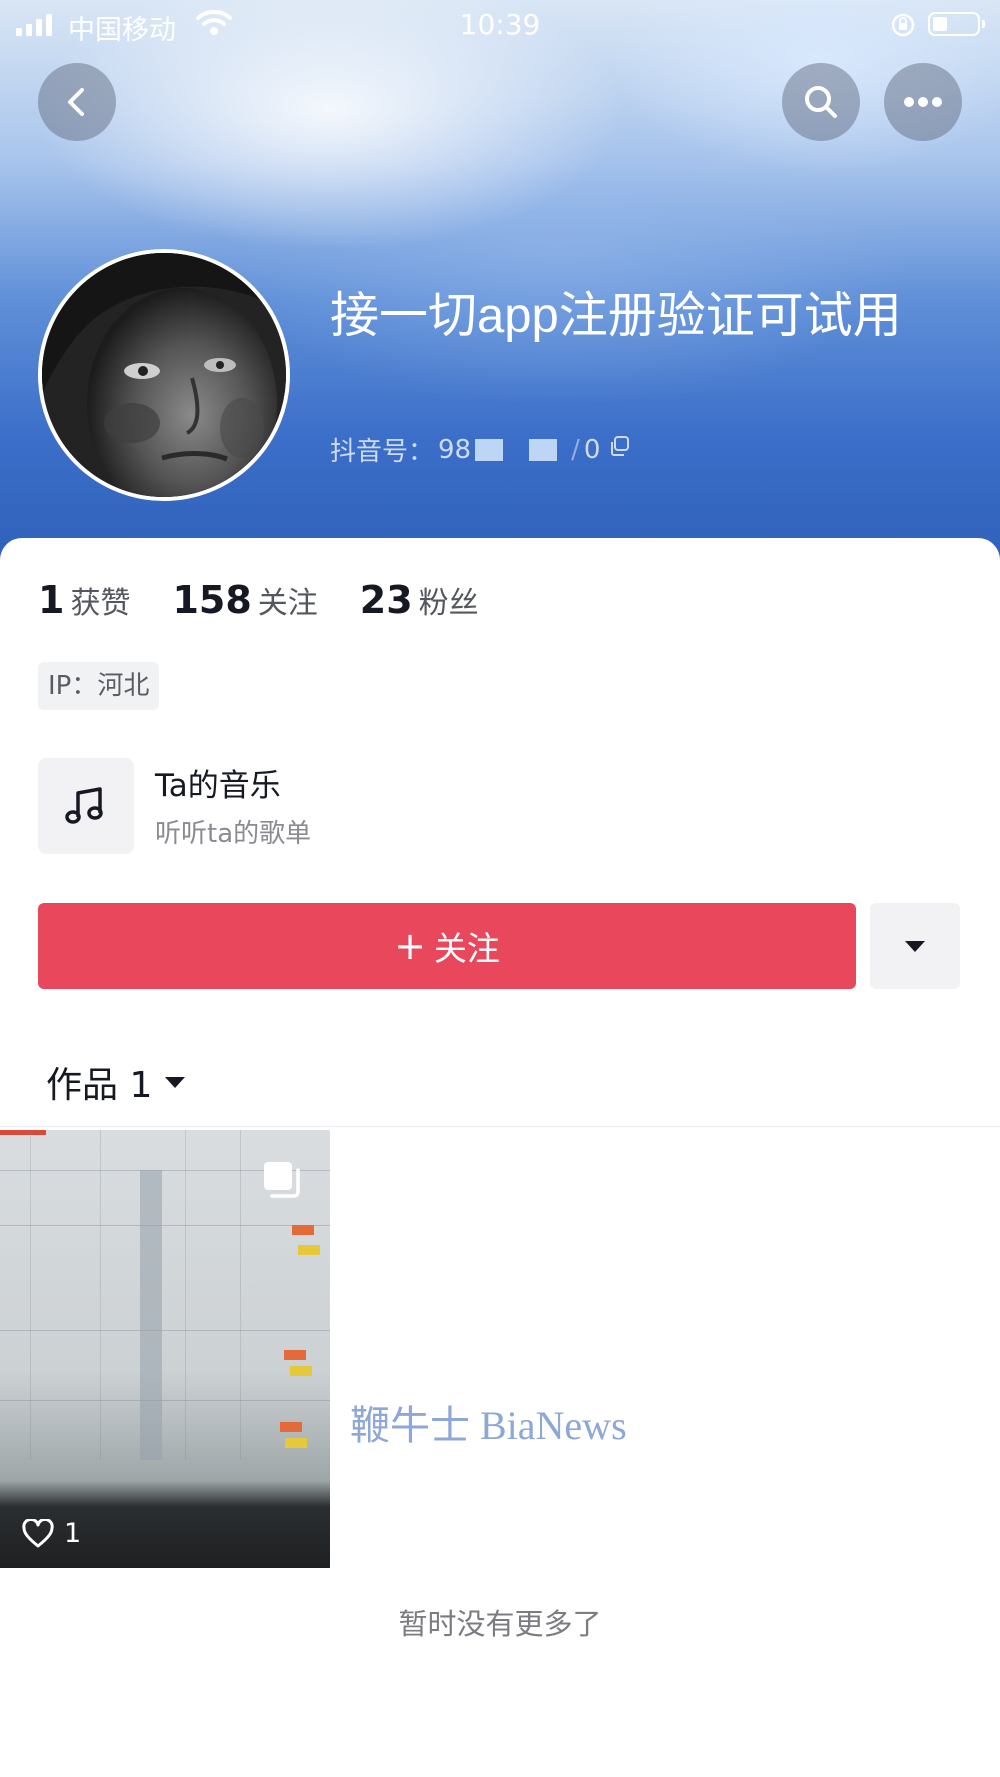 The width and height of the screenshot is (1000, 1777). I want to click on stat-label: 粉丝, so click(448, 603).